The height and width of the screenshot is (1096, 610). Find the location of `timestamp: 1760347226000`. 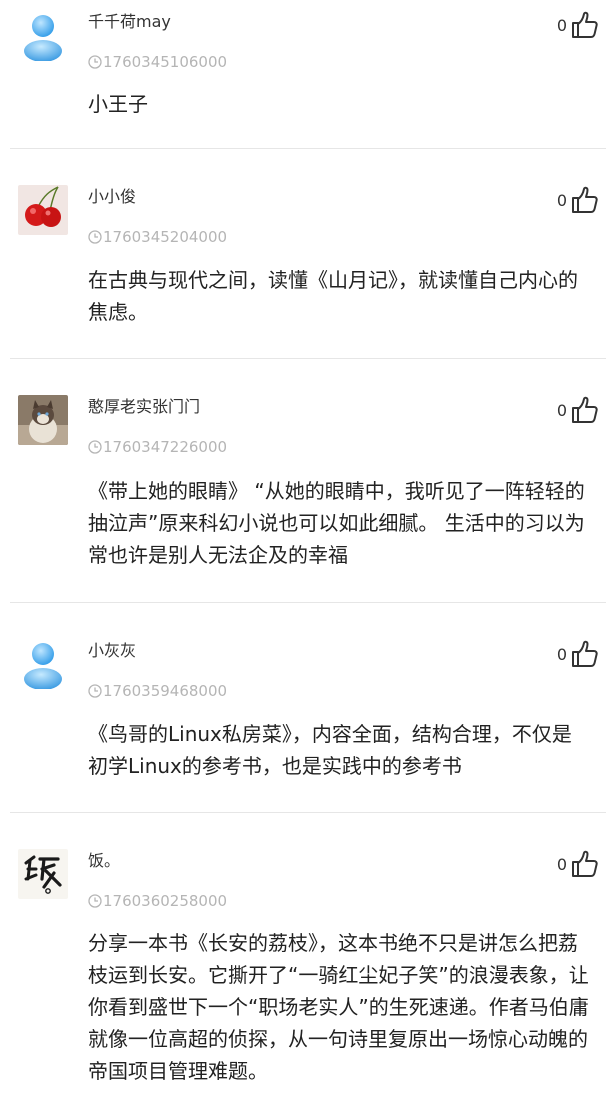

timestamp: 1760347226000 is located at coordinates (157, 447).